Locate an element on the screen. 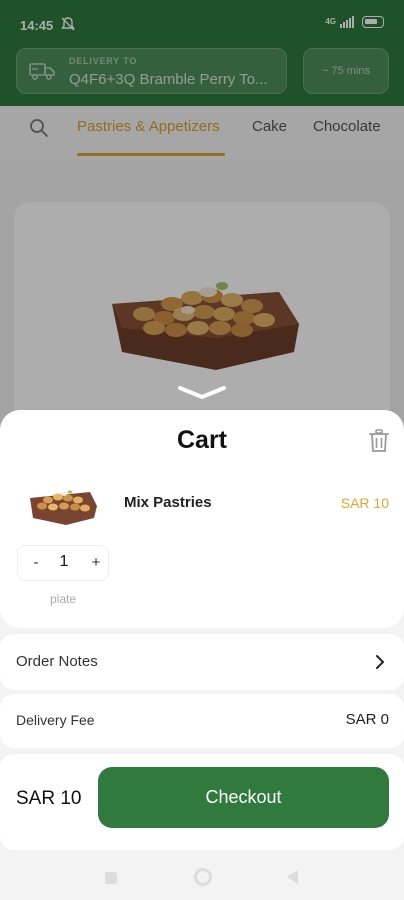 The image size is (404, 900). quantity-unit: plate is located at coordinates (63, 599).